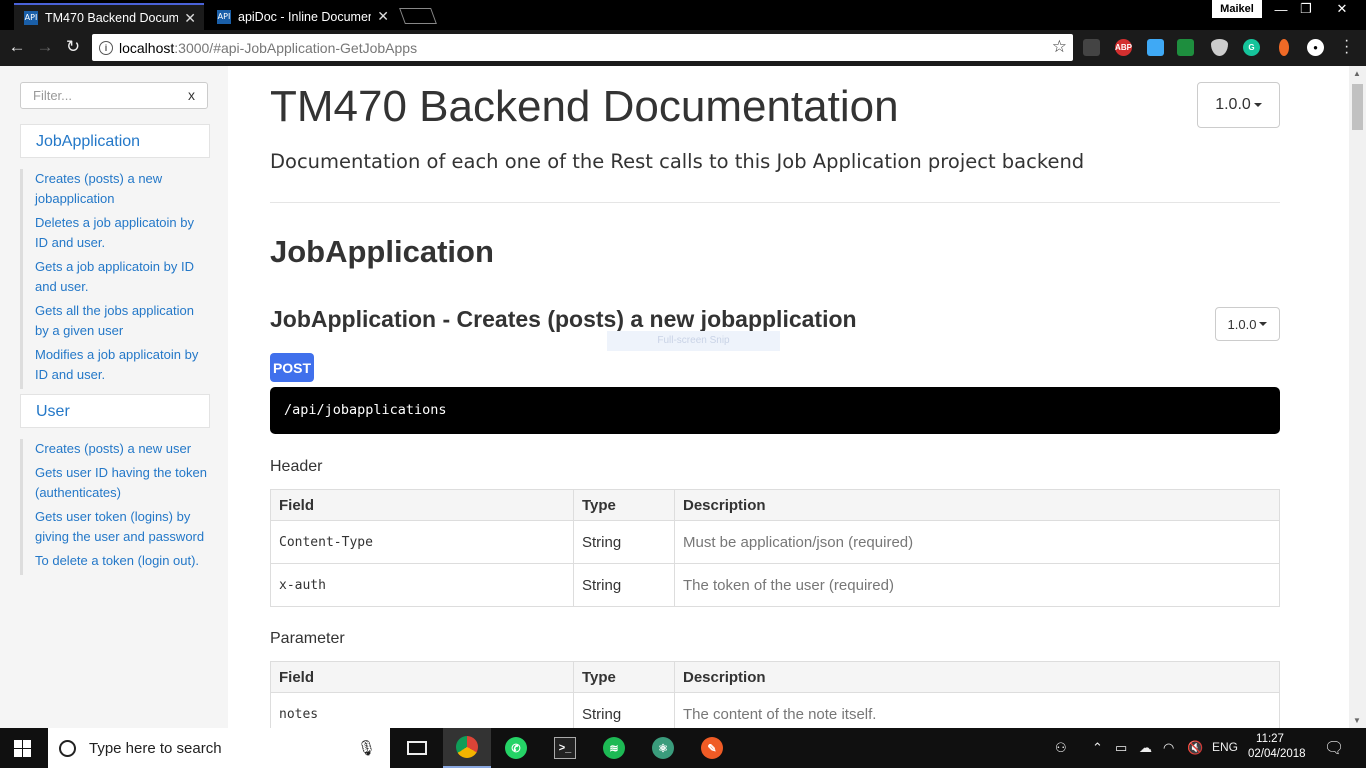 The width and height of the screenshot is (1366, 768). I want to click on windows-start-icon, so click(22, 748).